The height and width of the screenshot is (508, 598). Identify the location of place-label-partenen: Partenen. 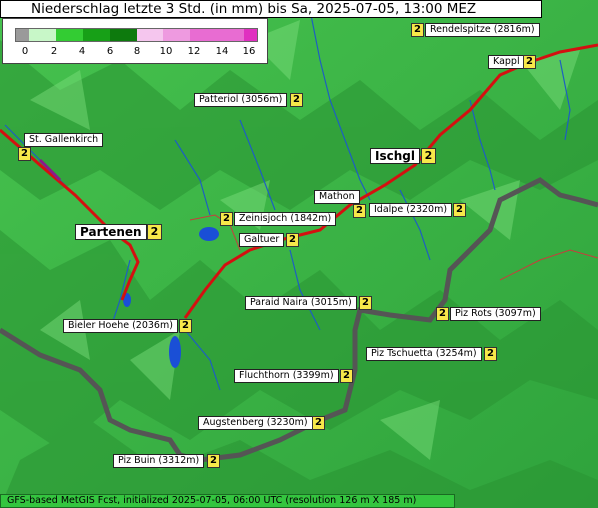
(111, 232).